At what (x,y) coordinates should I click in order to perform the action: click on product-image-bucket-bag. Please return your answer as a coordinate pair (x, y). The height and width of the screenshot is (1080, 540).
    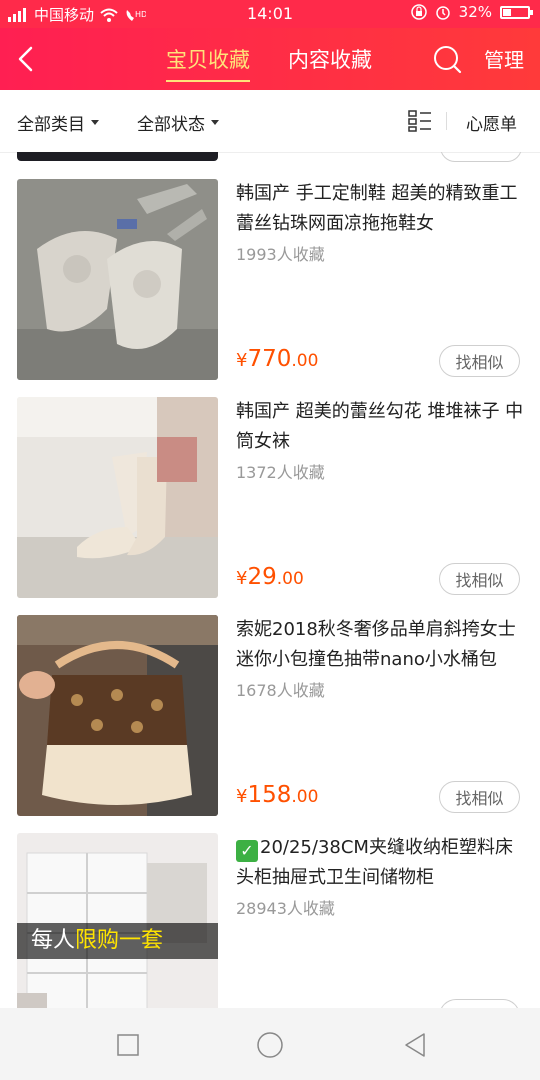
    Looking at the image, I should click on (117, 715).